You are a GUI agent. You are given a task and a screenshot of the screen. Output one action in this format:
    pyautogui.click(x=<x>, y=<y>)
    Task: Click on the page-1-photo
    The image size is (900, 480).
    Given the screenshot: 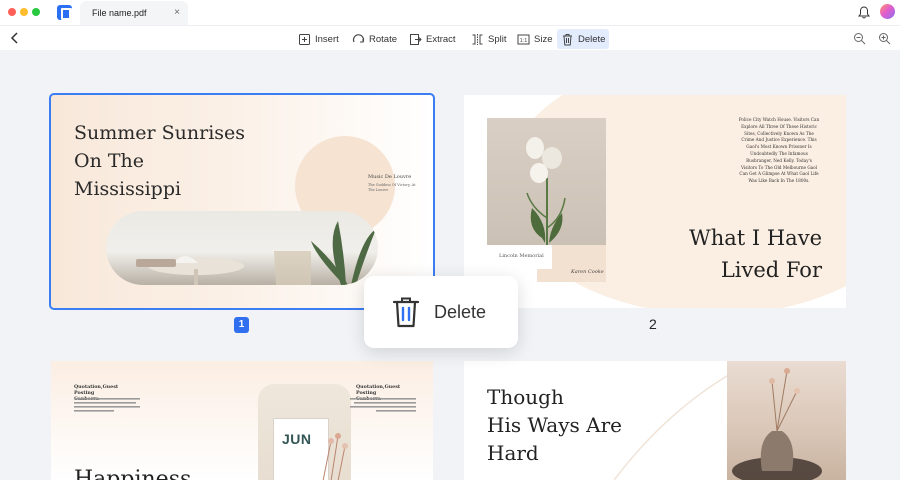 What is the action you would take?
    pyautogui.click(x=242, y=248)
    